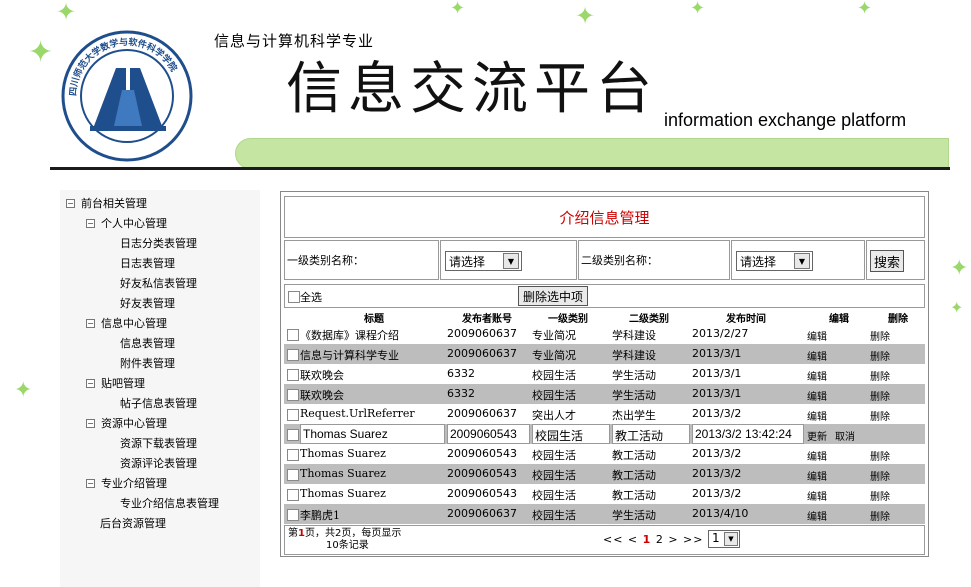 The image size is (971, 587). I want to click on cancel-link: 取消, so click(845, 435).